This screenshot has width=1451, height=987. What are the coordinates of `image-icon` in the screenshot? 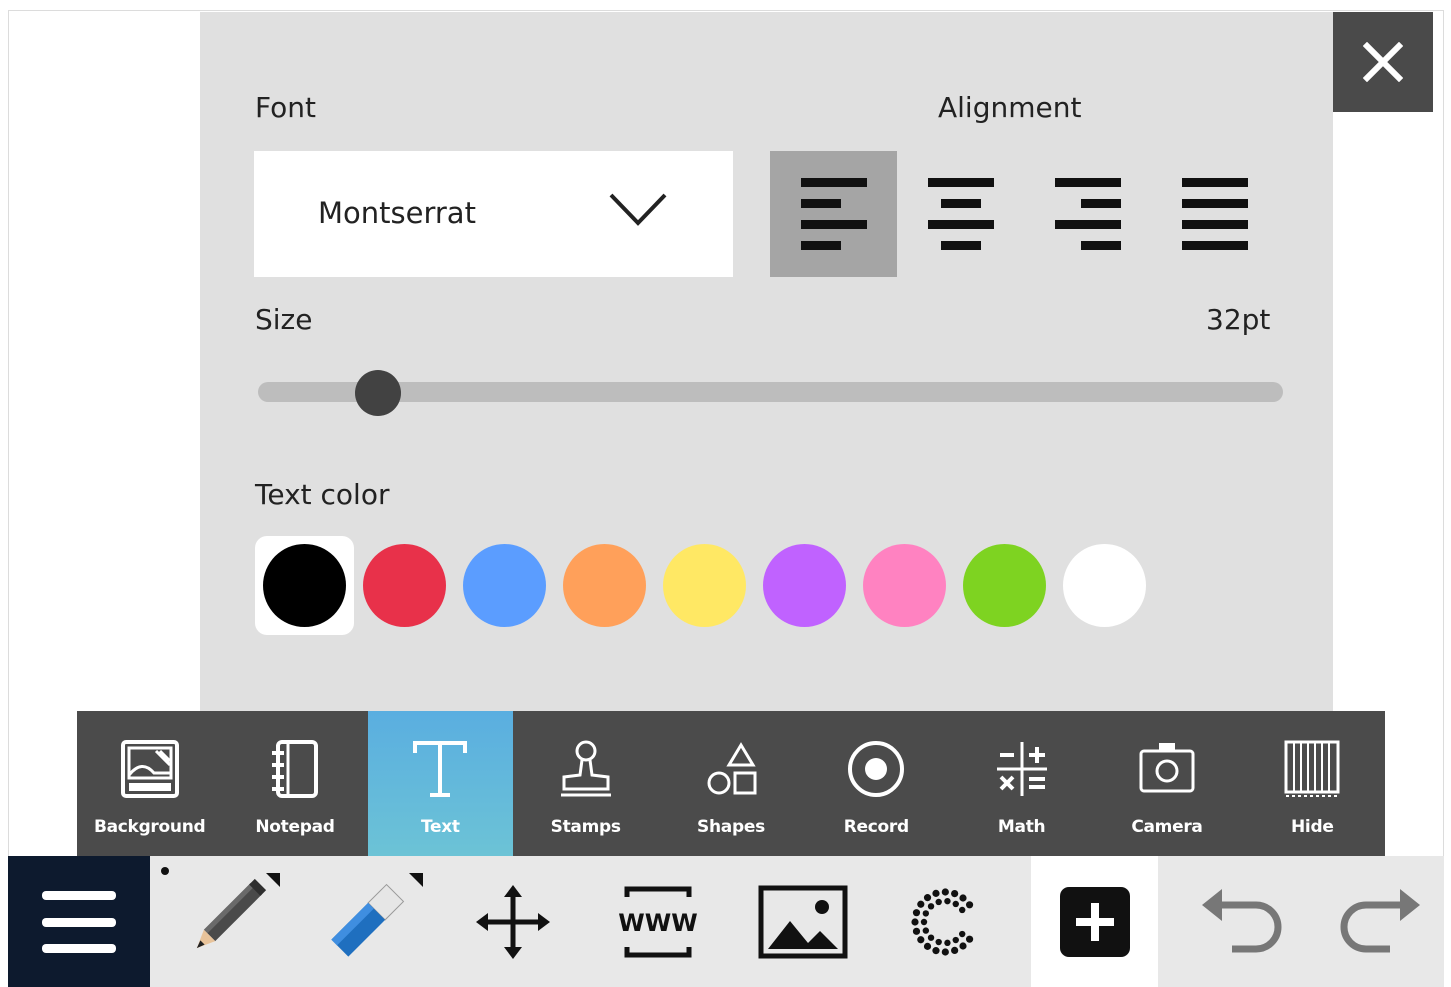 It's located at (803, 921).